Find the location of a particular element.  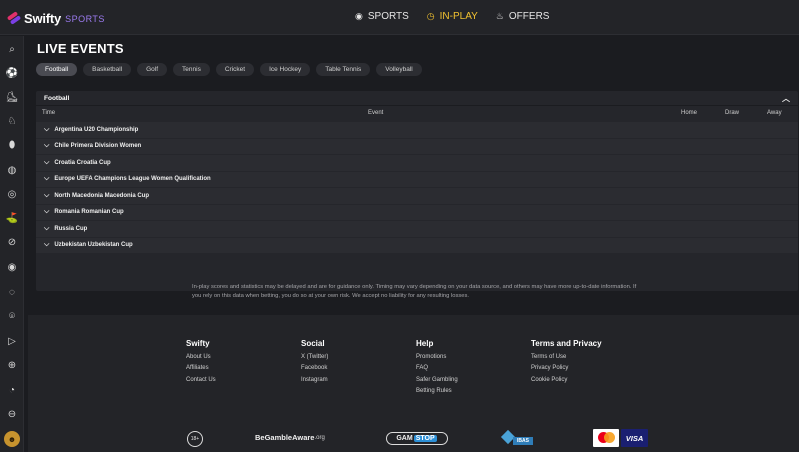

rugby-icon: ⊘ is located at coordinates (12, 242).